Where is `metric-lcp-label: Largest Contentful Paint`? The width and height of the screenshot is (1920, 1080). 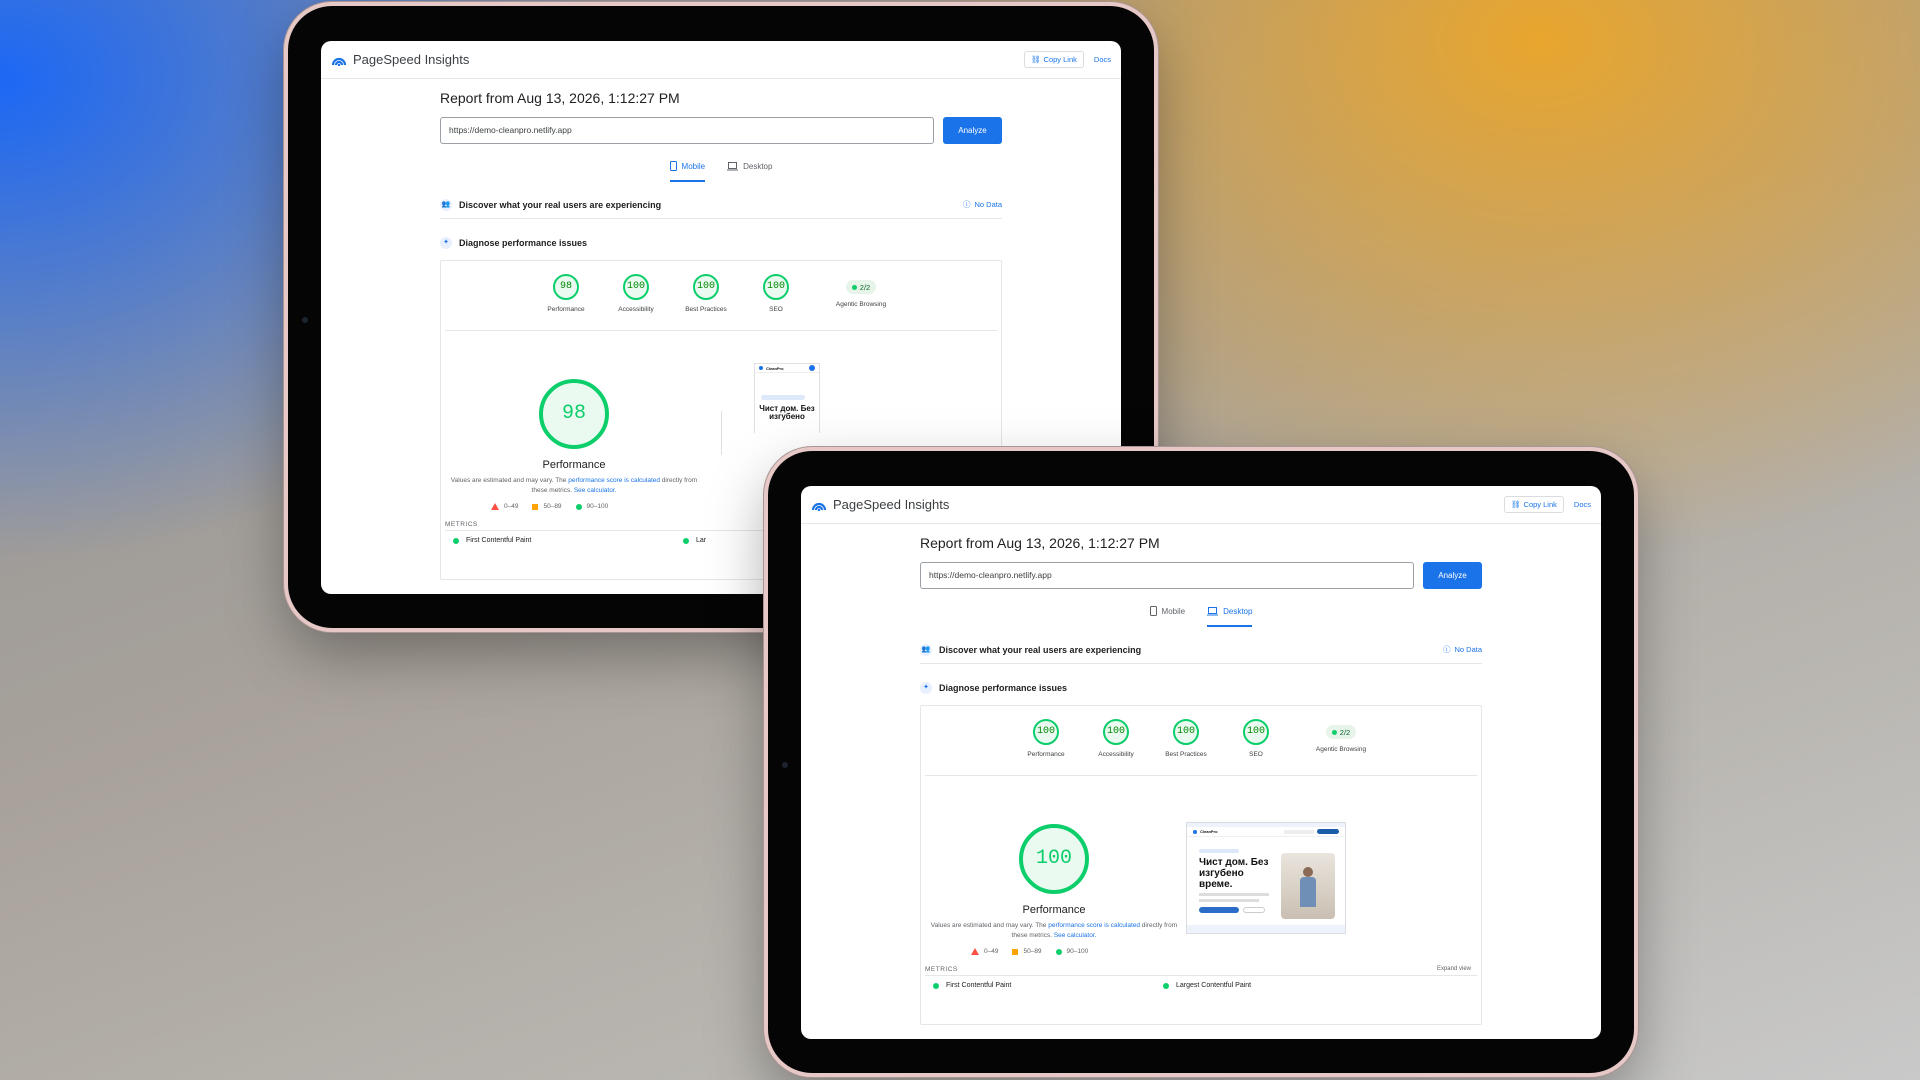
metric-lcp-label: Largest Contentful Paint is located at coordinates (1214, 985).